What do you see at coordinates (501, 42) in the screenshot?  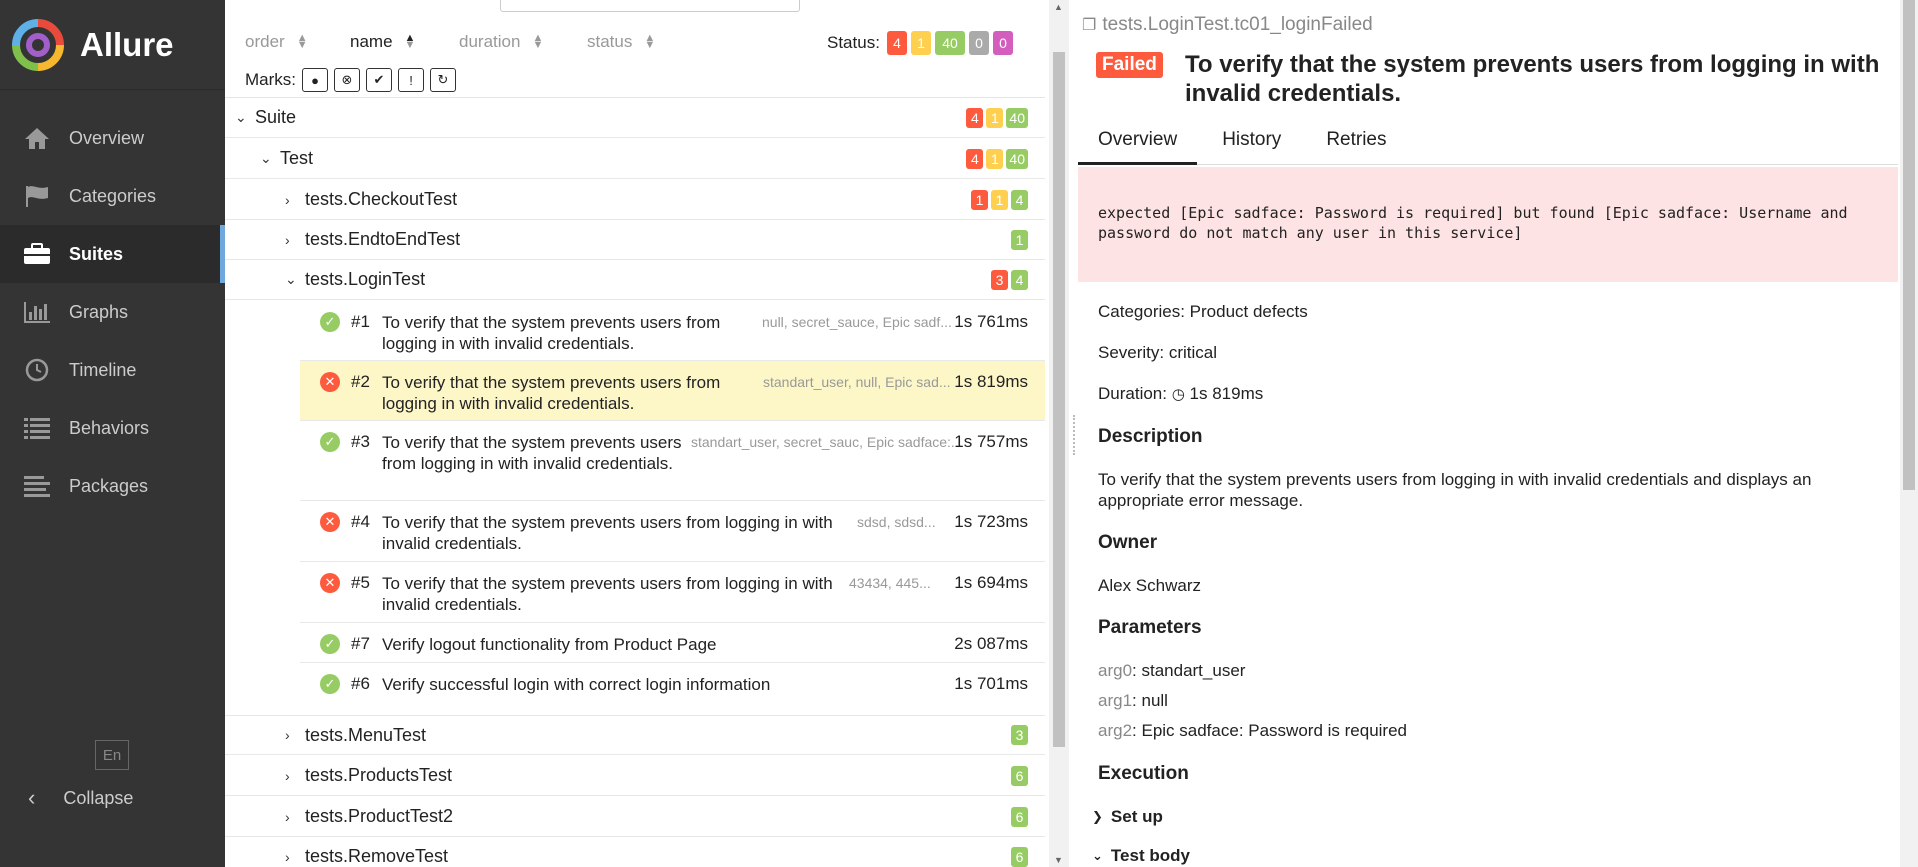 I see `sort-duration: duration ▲ ▼` at bounding box center [501, 42].